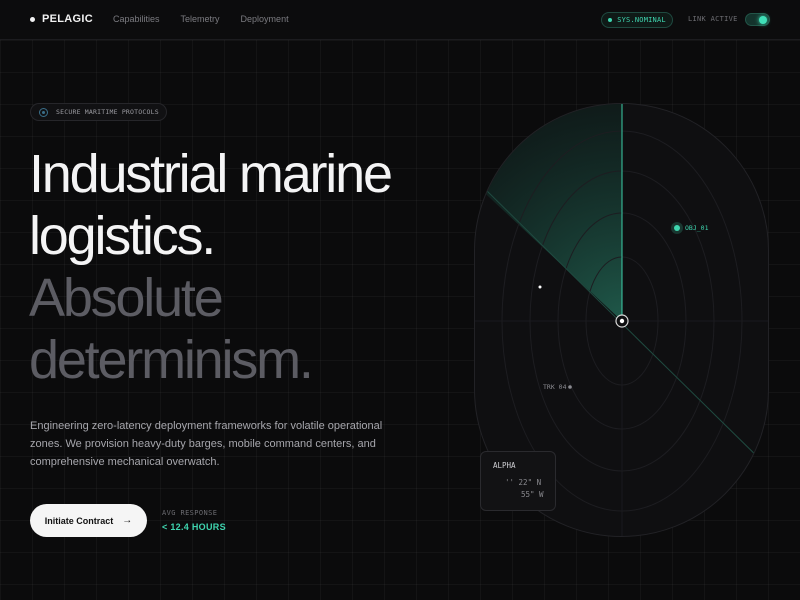  What do you see at coordinates (548, 212) in the screenshot?
I see `radar-sweep` at bounding box center [548, 212].